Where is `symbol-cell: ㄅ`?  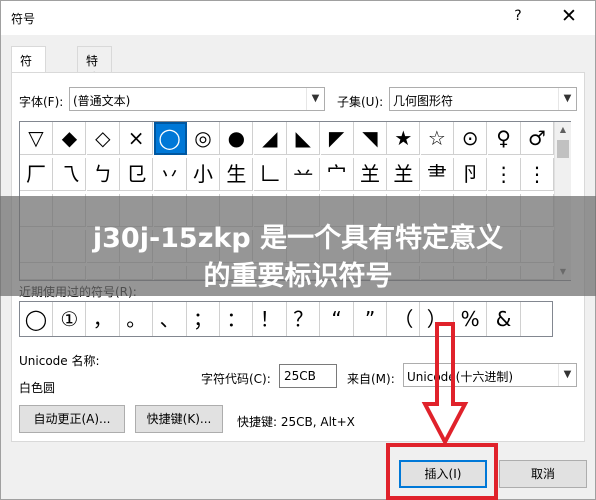
symbol-cell: ㄅ is located at coordinates (103, 174).